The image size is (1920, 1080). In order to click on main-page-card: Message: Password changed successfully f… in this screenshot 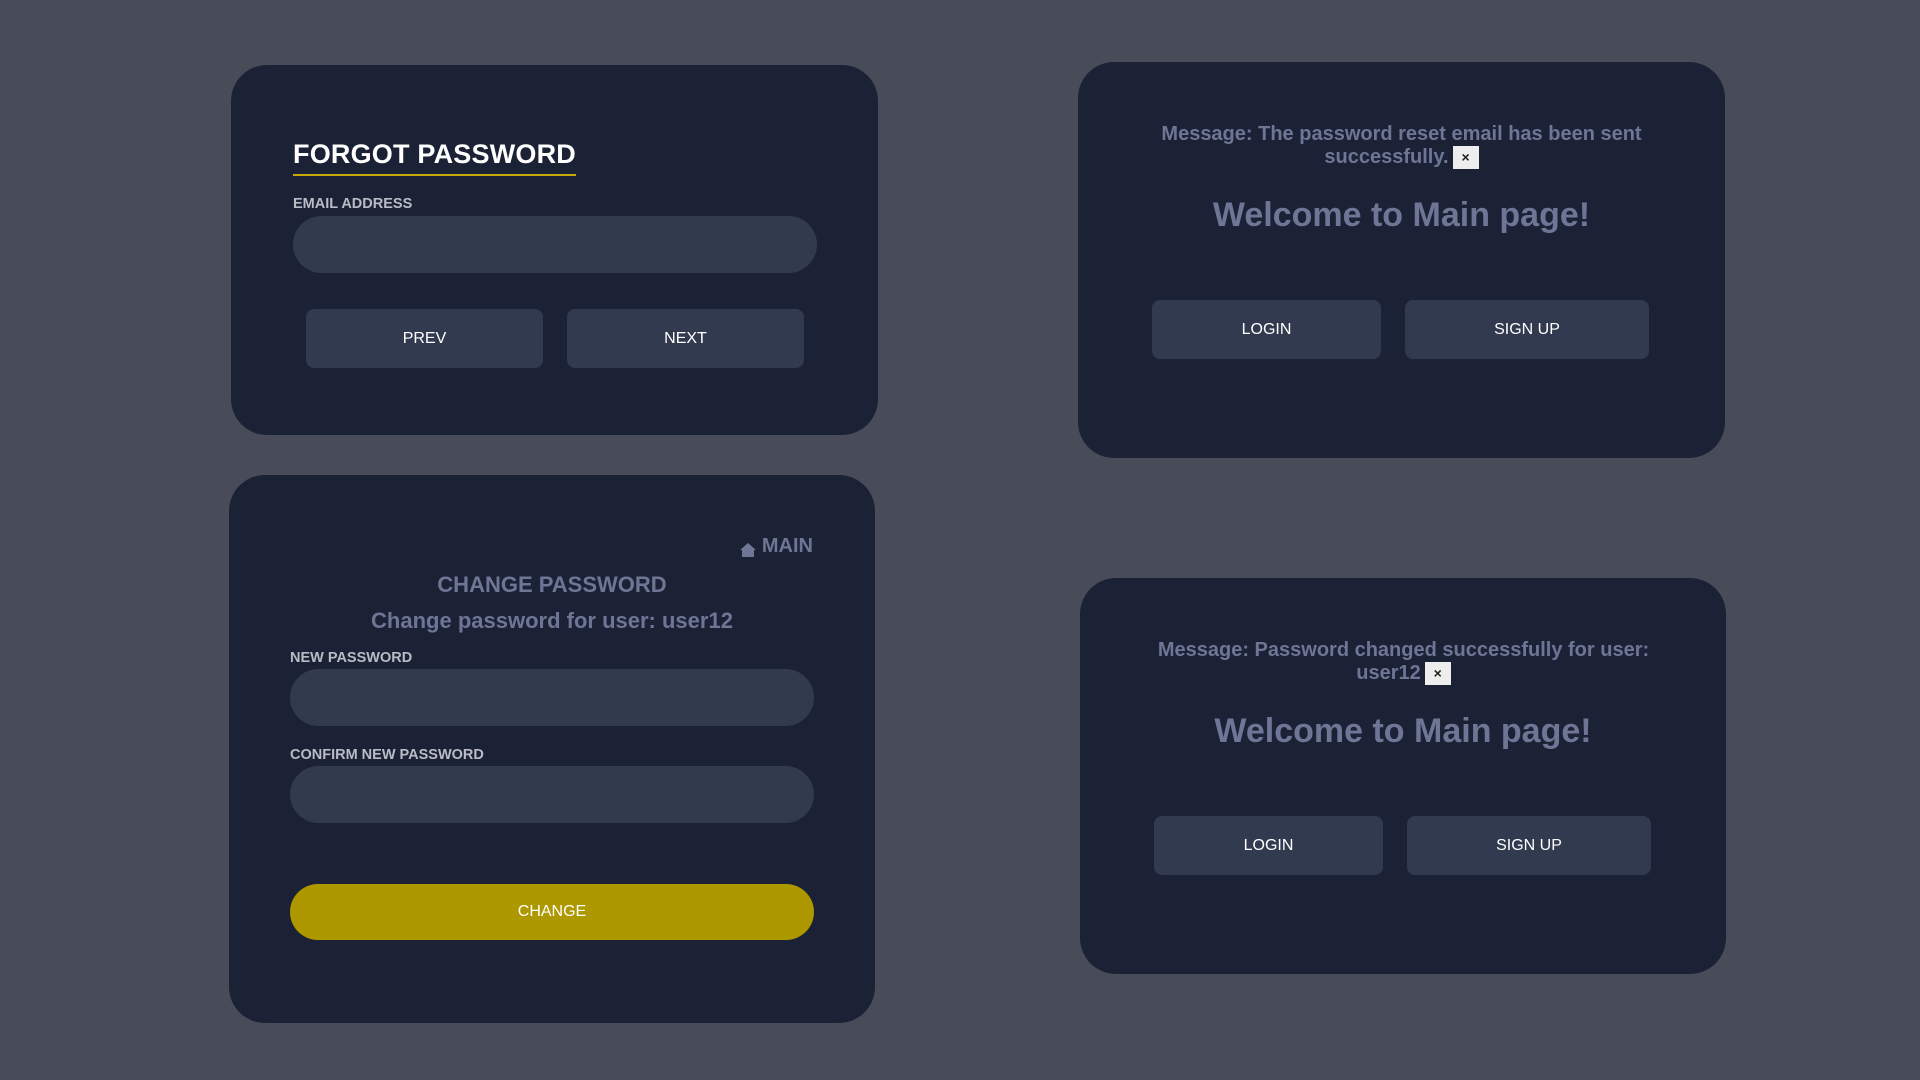, I will do `click(1403, 776)`.